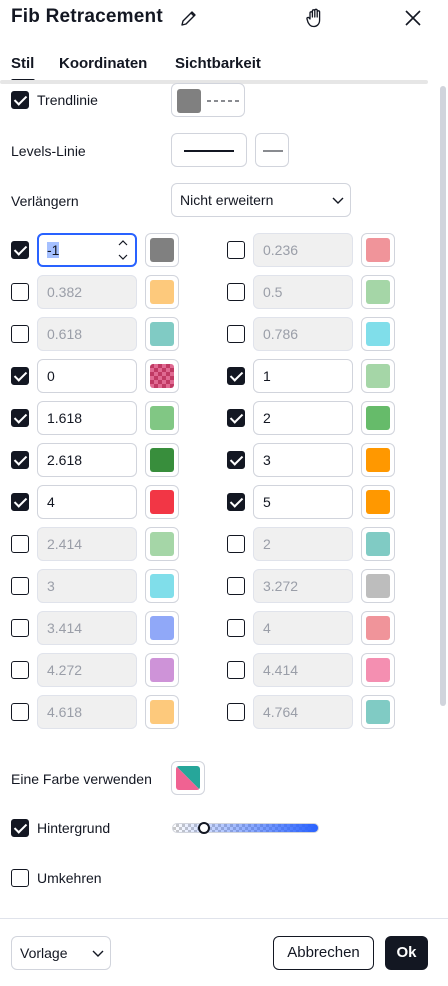 The image size is (448, 986). What do you see at coordinates (267, 502) in the screenshot?
I see `level-value: 5` at bounding box center [267, 502].